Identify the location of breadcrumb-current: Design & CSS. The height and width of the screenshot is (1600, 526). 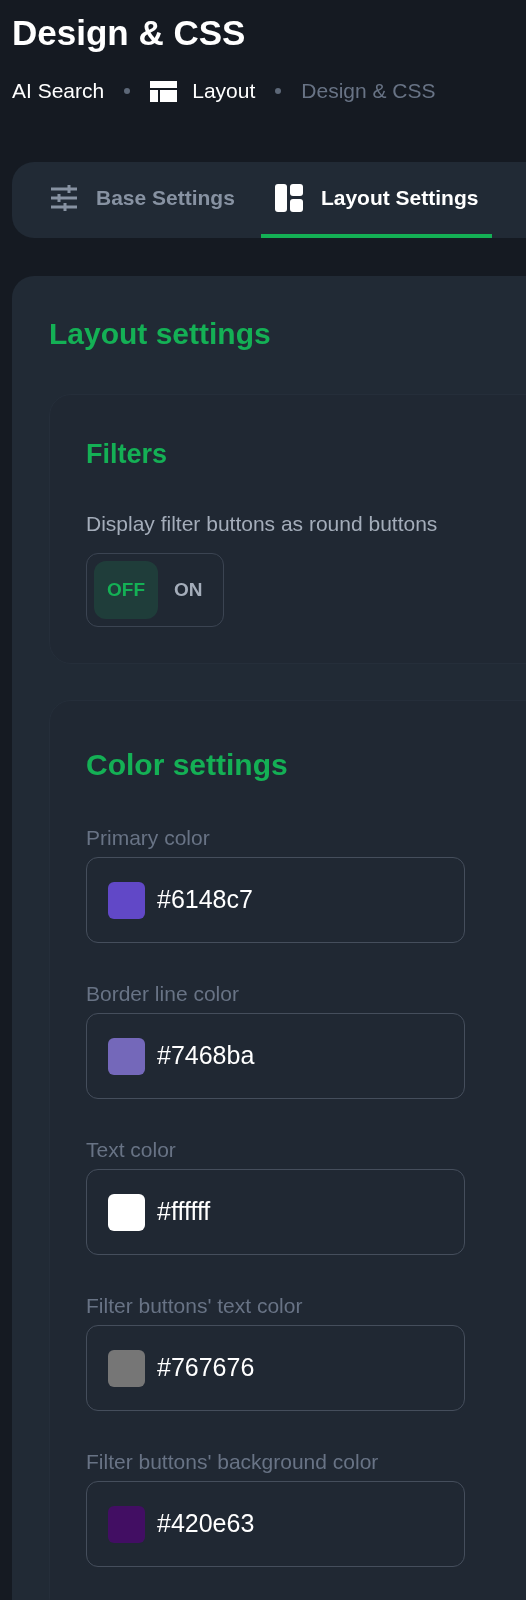
(368, 91).